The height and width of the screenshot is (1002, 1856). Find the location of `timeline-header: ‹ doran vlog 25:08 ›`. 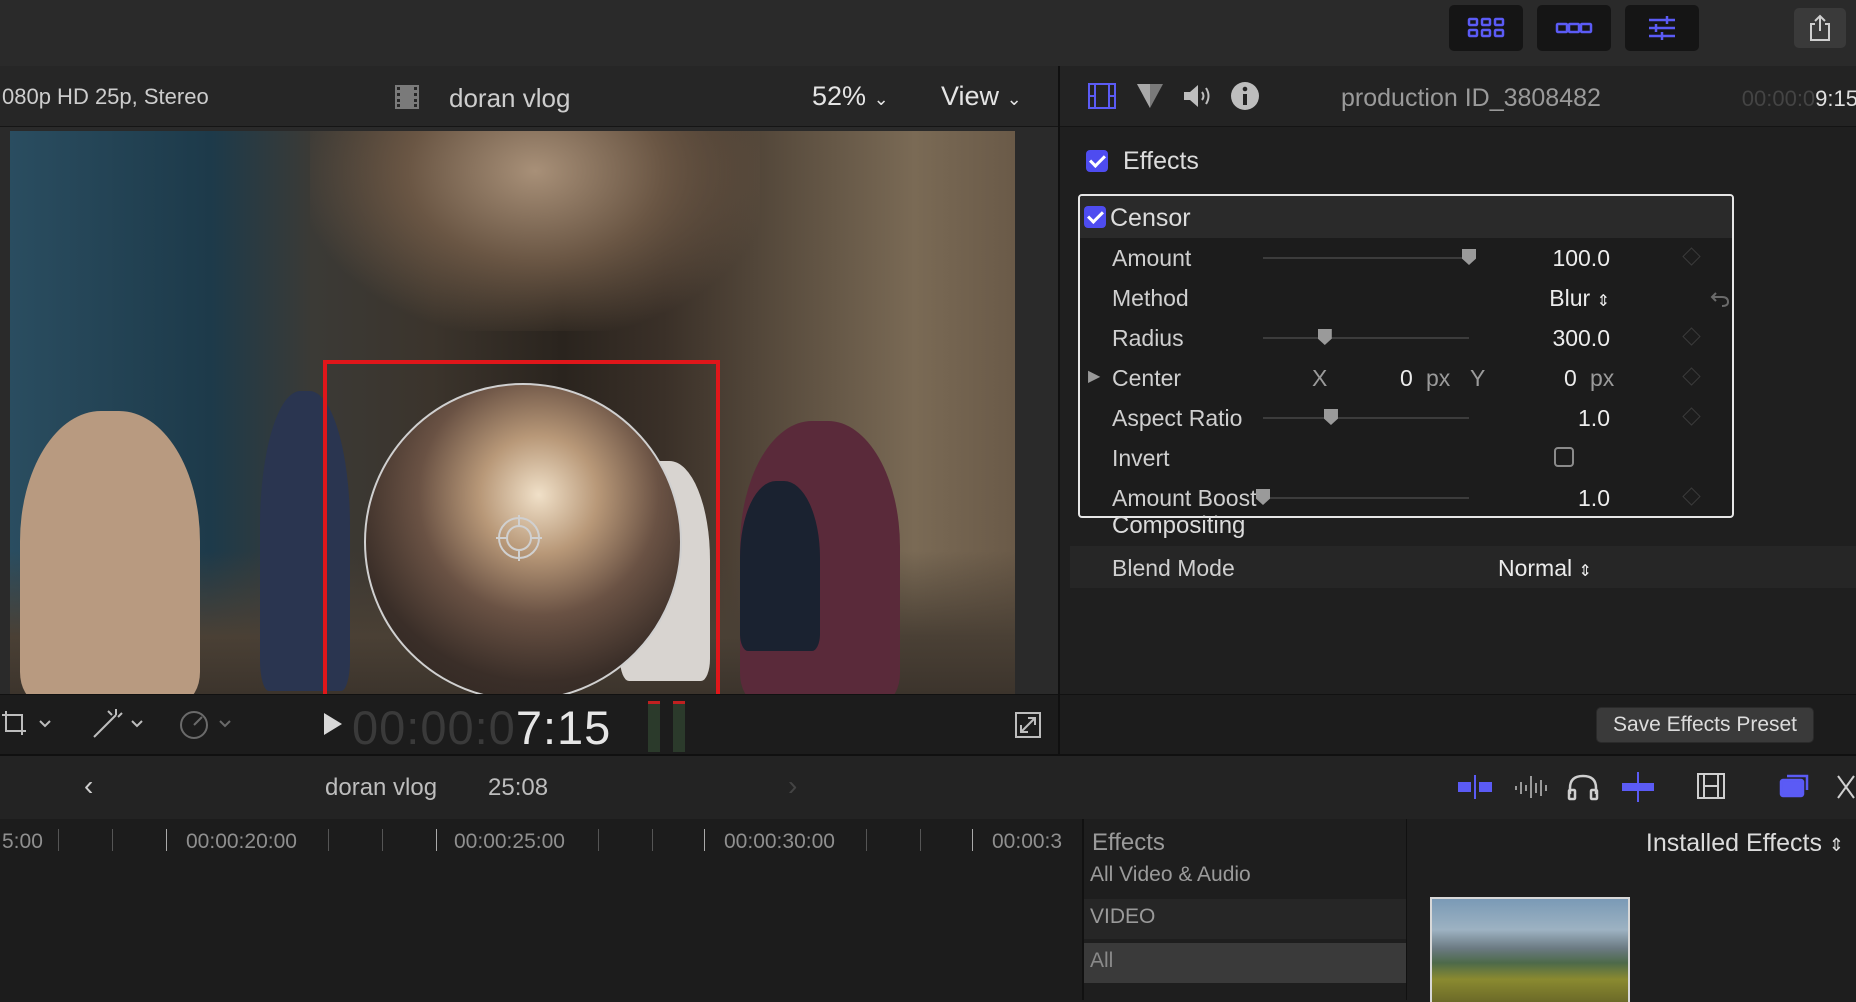

timeline-header: ‹ doran vlog 25:08 › is located at coordinates (928, 787).